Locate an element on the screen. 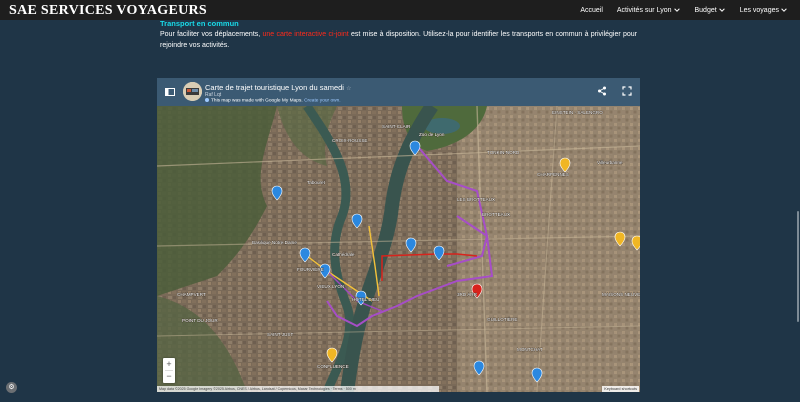 This screenshot has height=402, width=800. map-place-label: FOURVIÈRE is located at coordinates (310, 269).